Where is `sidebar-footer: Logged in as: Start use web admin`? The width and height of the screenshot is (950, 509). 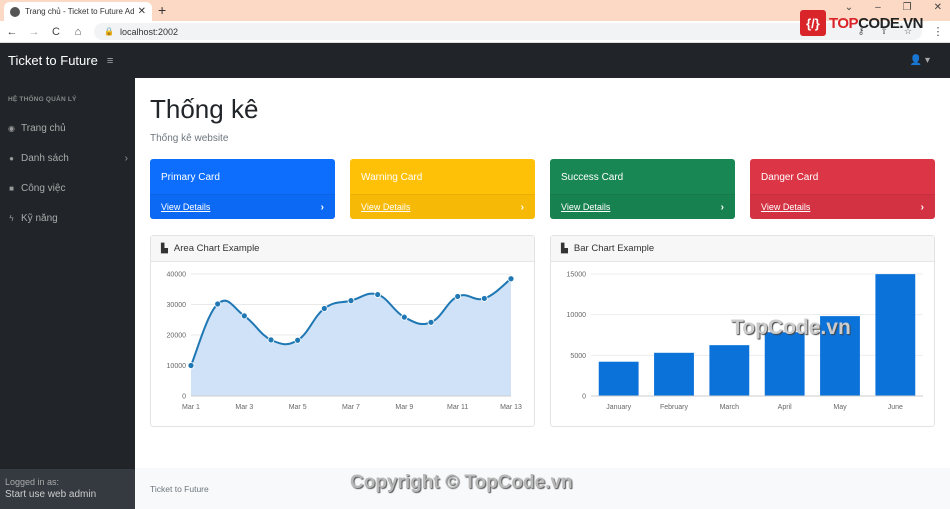 sidebar-footer: Logged in as: Start use web admin is located at coordinates (67, 489).